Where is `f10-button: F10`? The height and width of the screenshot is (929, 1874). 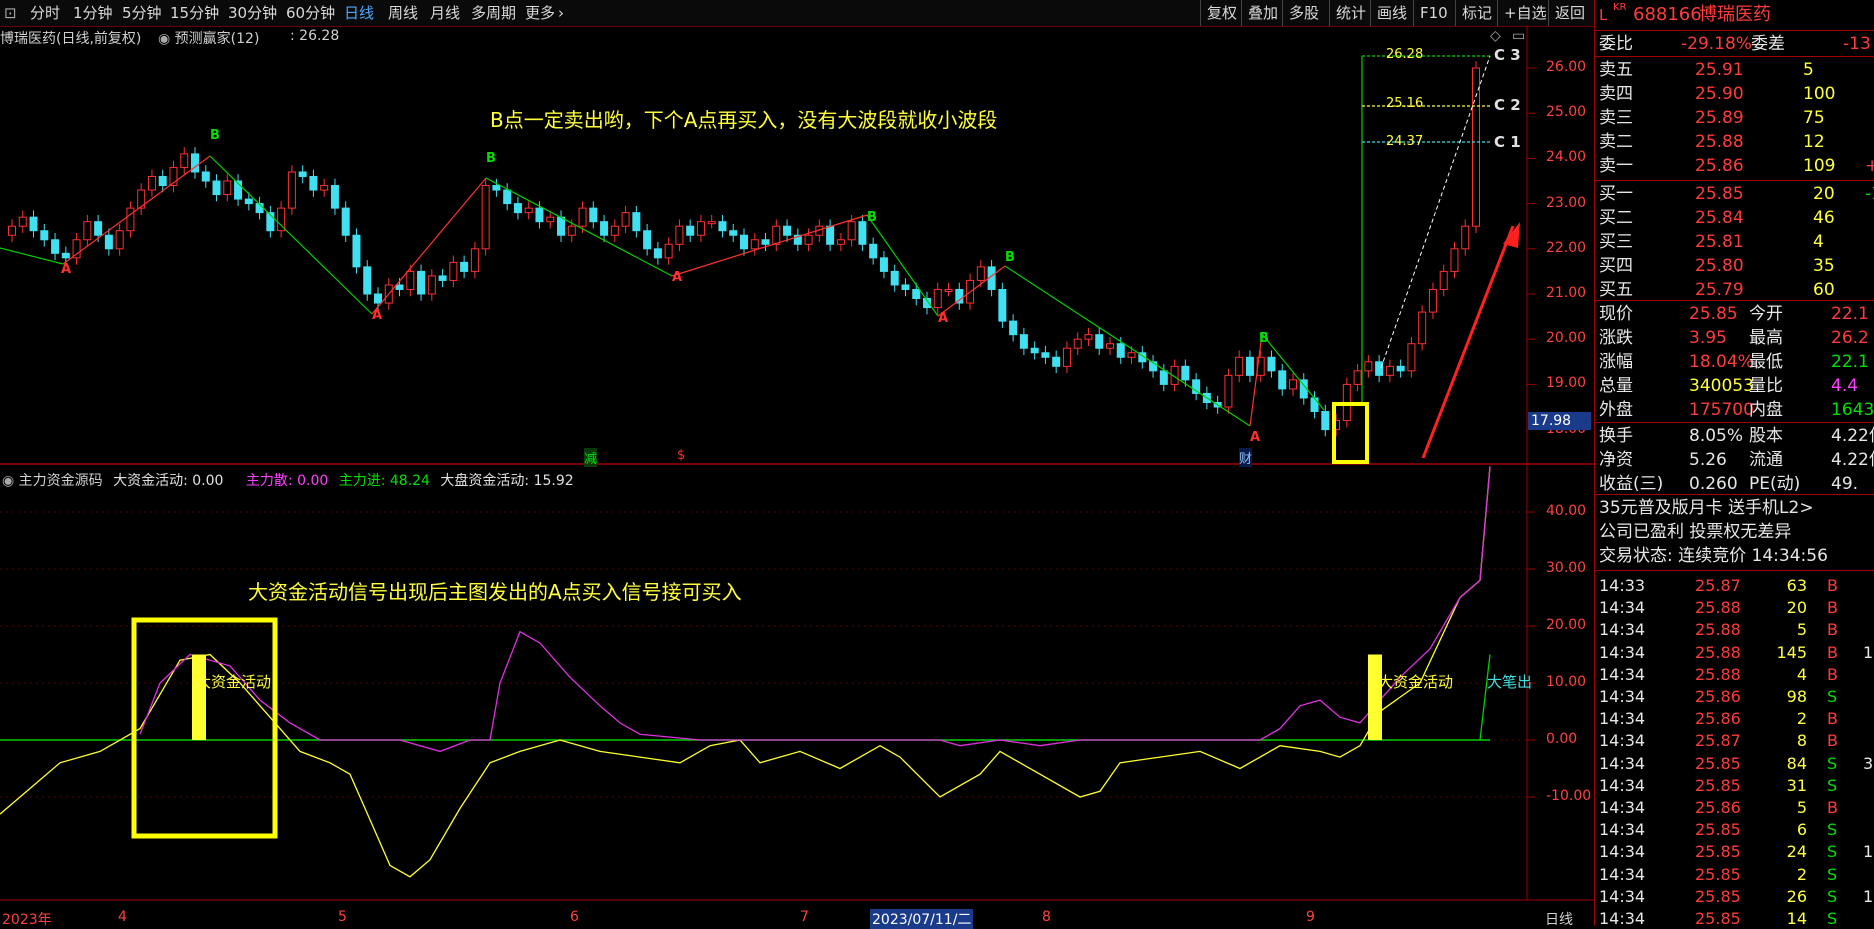 f10-button: F10 is located at coordinates (1433, 13).